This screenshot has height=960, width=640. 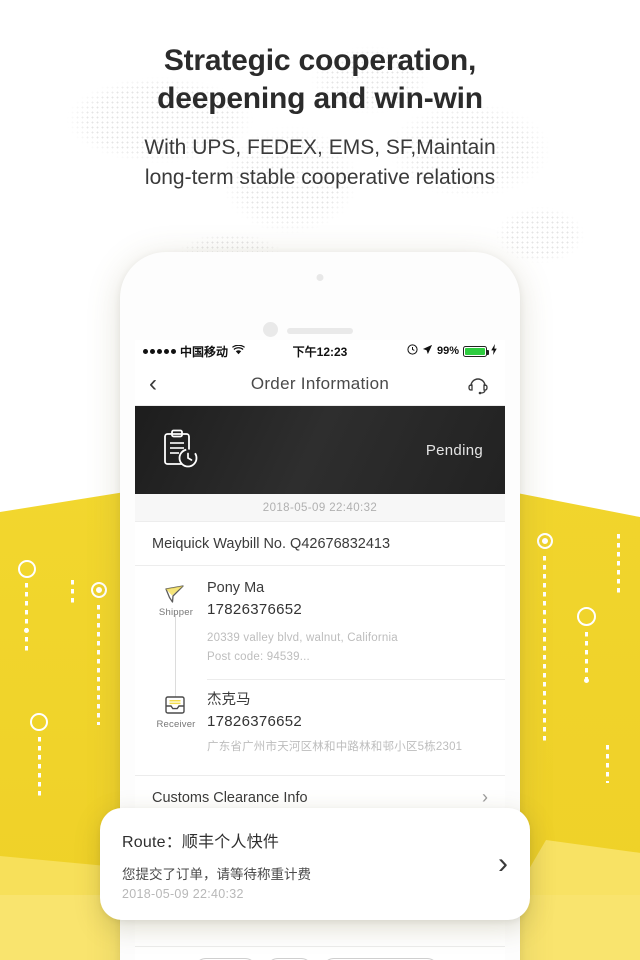 I want to click on waybill-number-row: Meiquick Waybill No. Q42676832413, so click(x=320, y=544).